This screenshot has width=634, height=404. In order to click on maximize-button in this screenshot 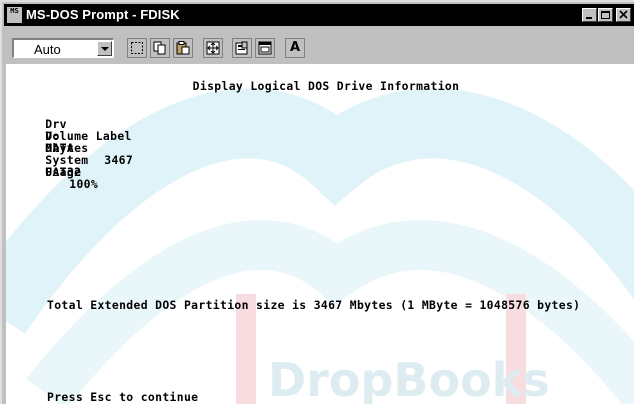, I will do `click(605, 15)`.